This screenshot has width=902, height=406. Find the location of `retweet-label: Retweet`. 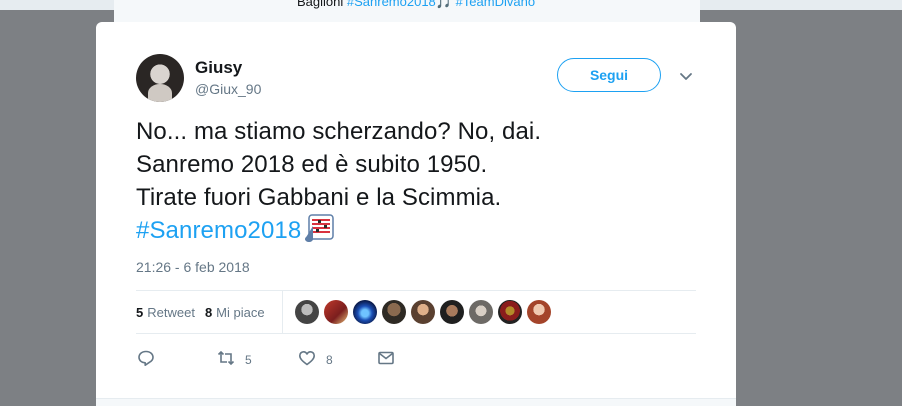

retweet-label: Retweet is located at coordinates (171, 312).